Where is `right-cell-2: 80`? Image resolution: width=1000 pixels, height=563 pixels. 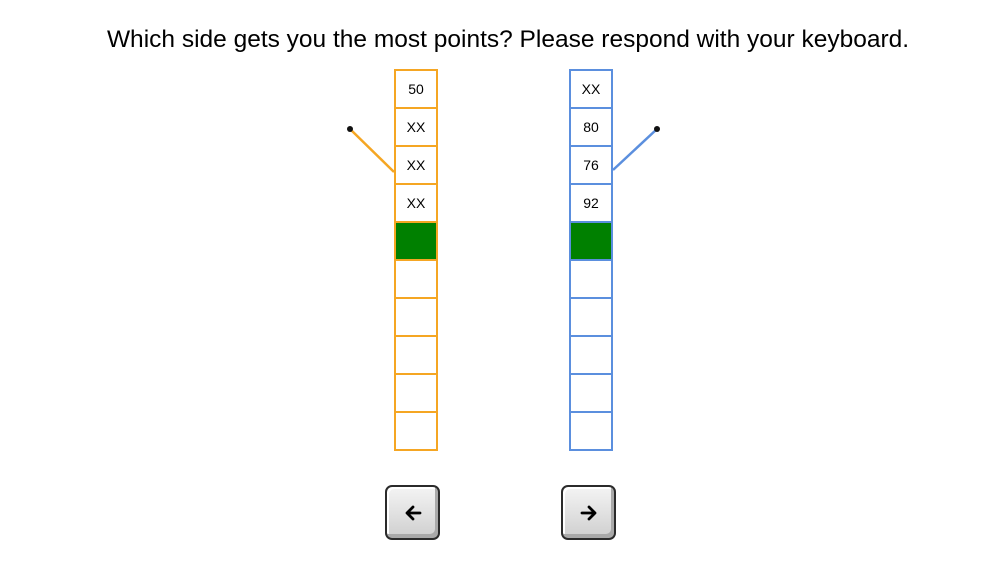
right-cell-2: 80 is located at coordinates (591, 127).